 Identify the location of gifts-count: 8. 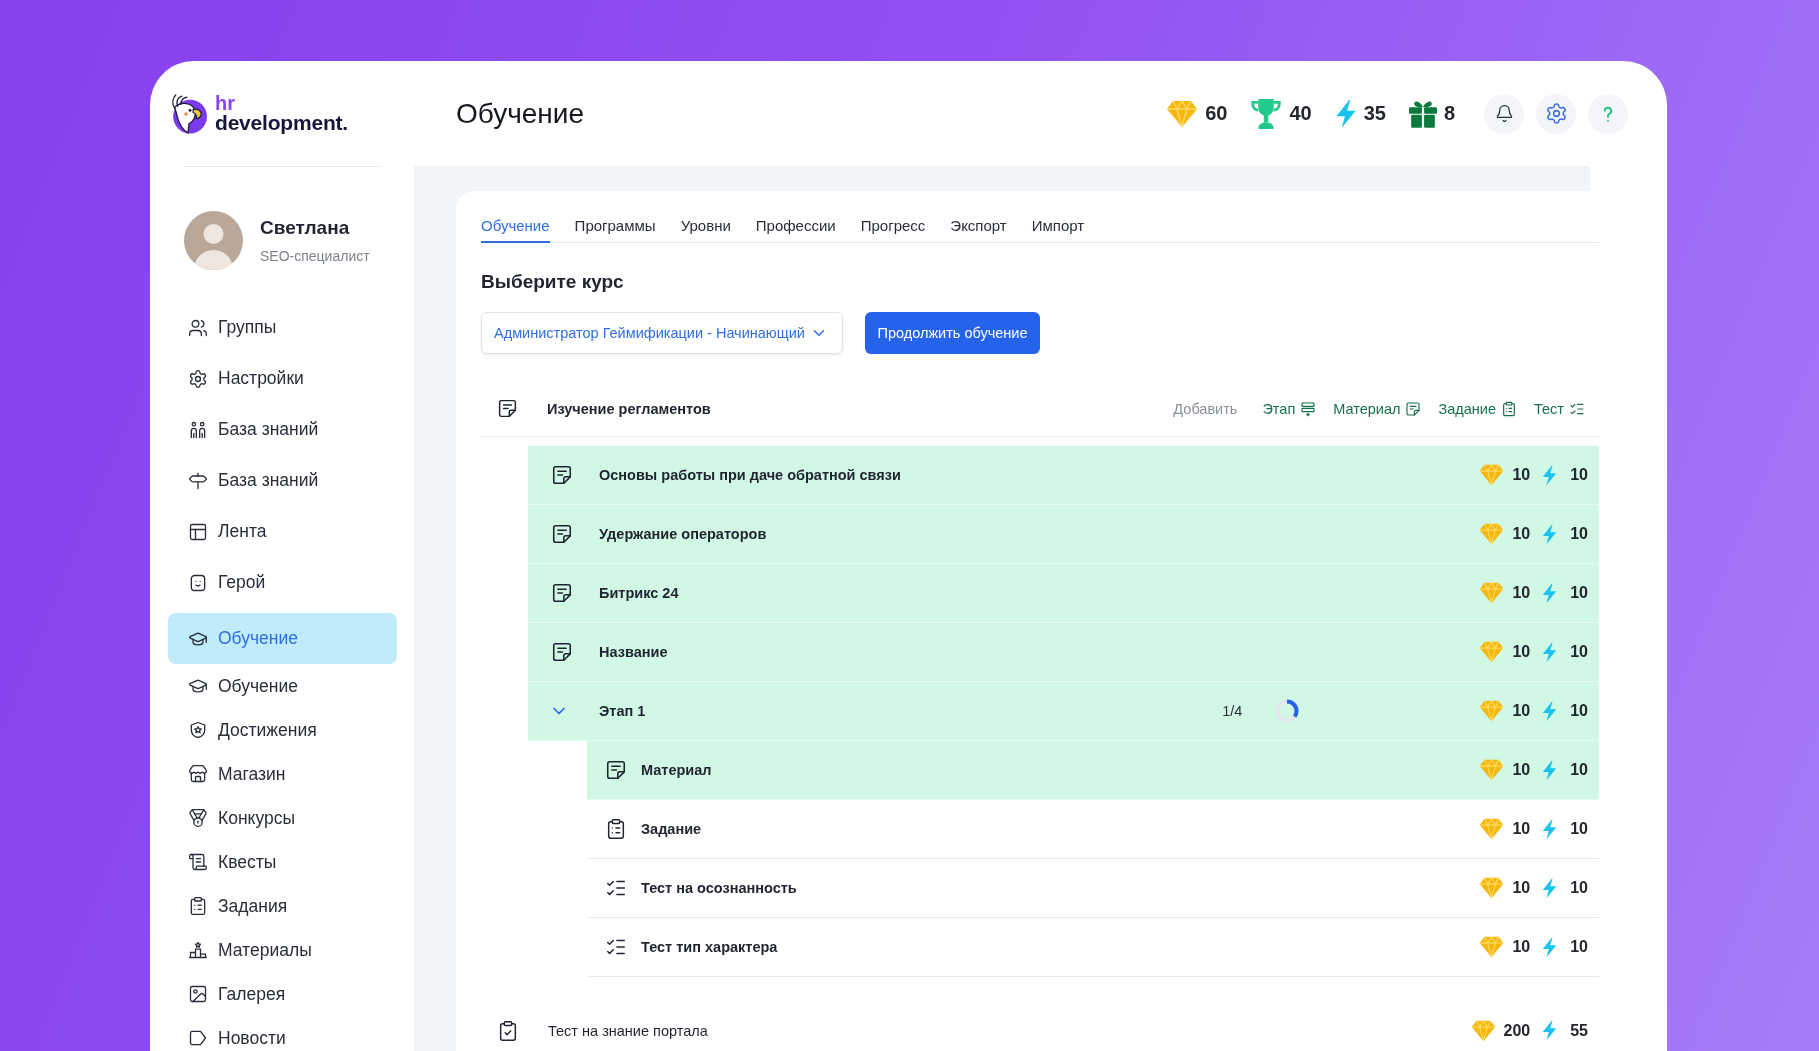
(1449, 113).